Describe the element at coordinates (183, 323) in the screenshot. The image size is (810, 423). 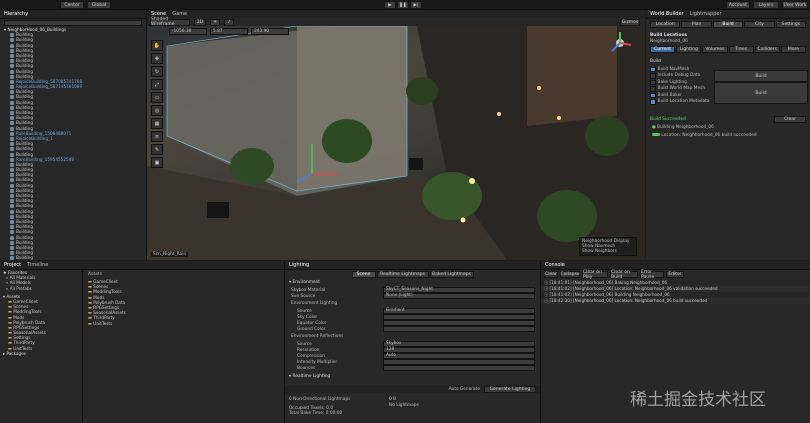
I see `content-item: ▬ UnitTests` at that location.